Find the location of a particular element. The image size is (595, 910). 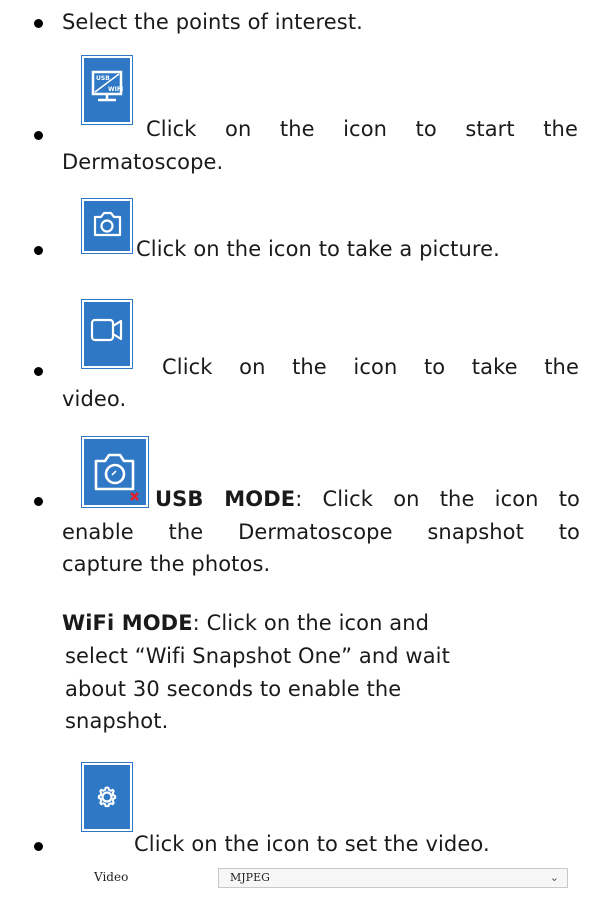

instruction-text: select “Wifi Snapshot One” and wait is located at coordinates (257, 656).